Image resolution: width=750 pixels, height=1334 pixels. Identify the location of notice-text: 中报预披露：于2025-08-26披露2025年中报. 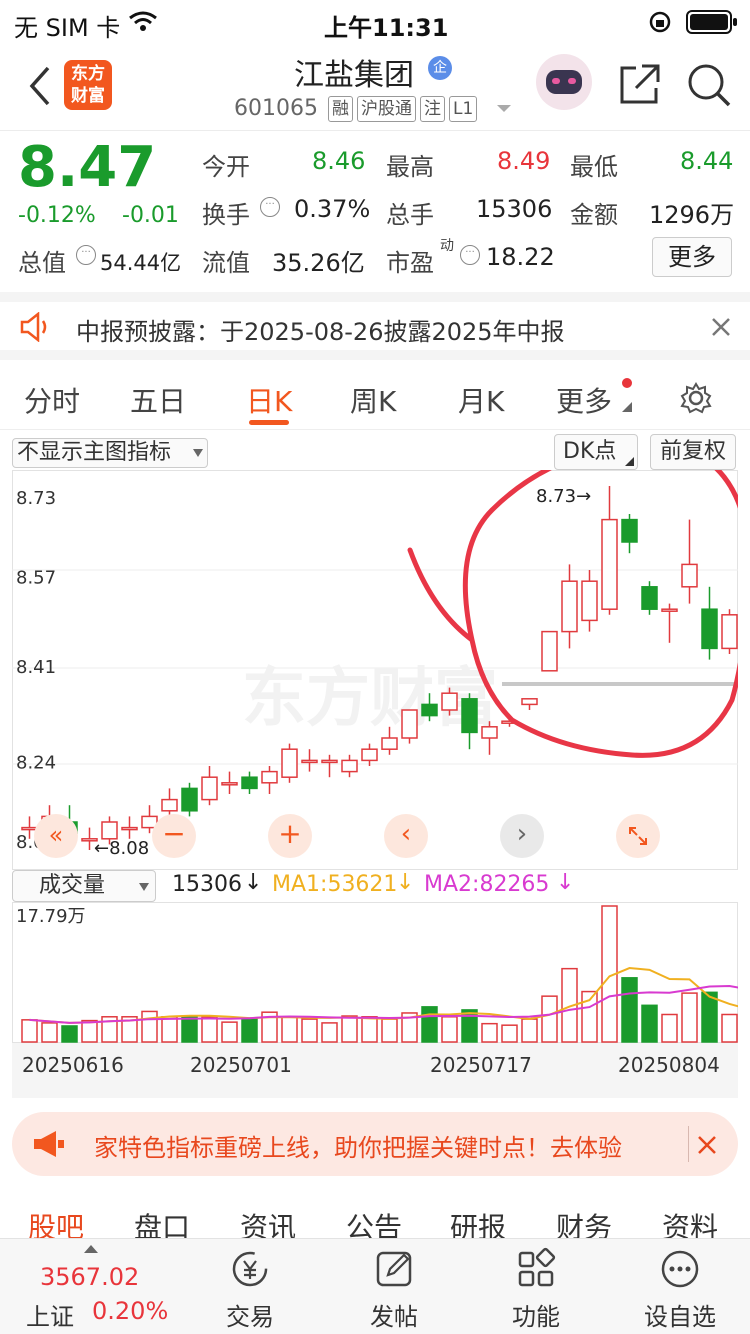
(320, 332).